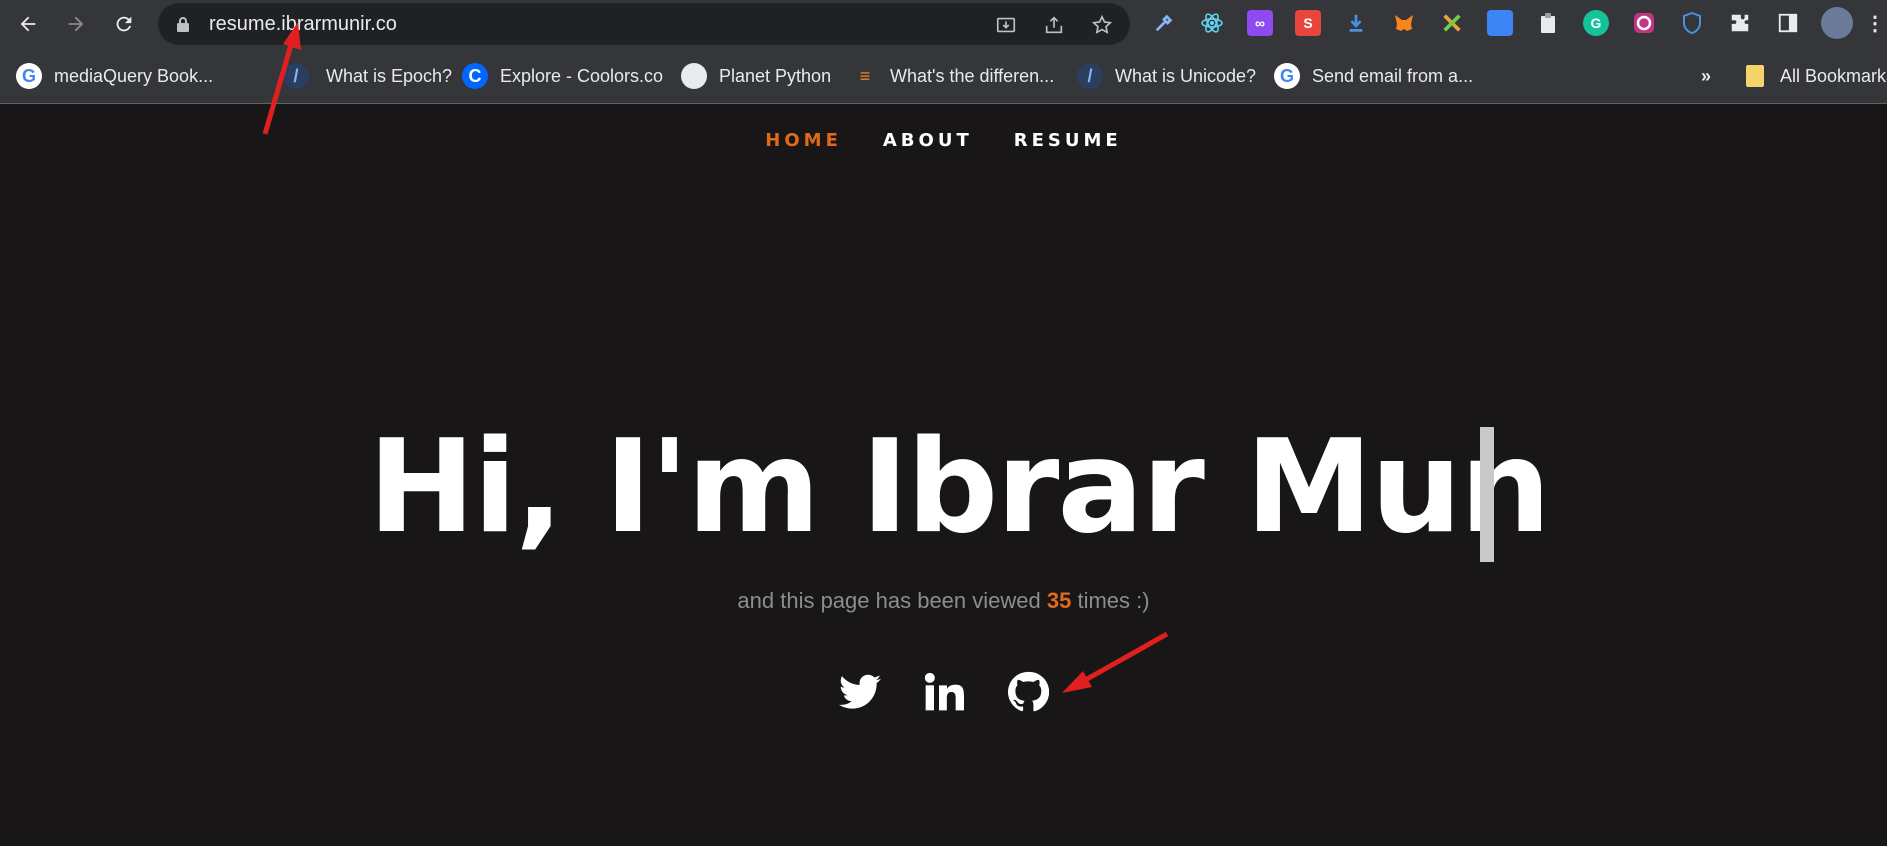 The width and height of the screenshot is (1887, 846). What do you see at coordinates (1874, 23) in the screenshot?
I see `more-menu-icon: ⋮` at bounding box center [1874, 23].